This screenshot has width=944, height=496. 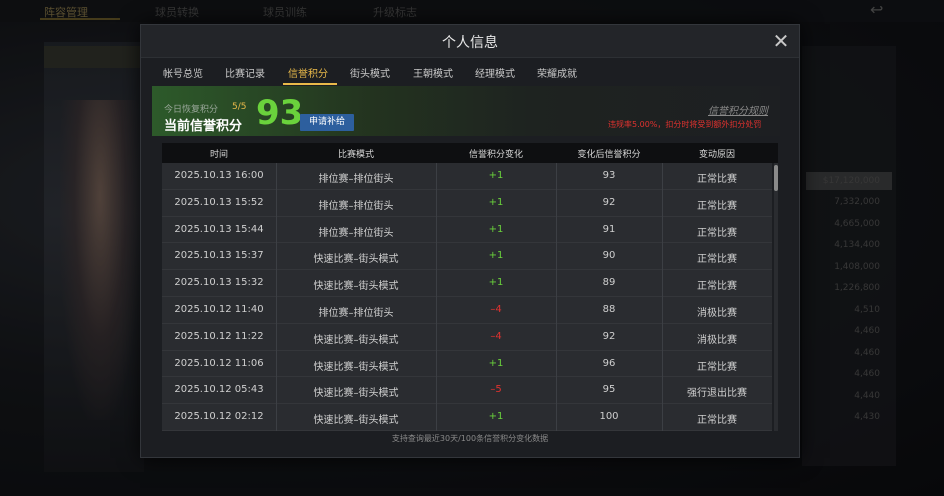 I want to click on cell-after: 88, so click(x=609, y=309).